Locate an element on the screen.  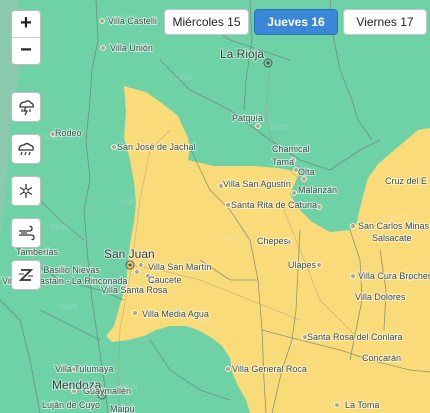
label-rodeo: Rodeo is located at coordinates (68, 133).